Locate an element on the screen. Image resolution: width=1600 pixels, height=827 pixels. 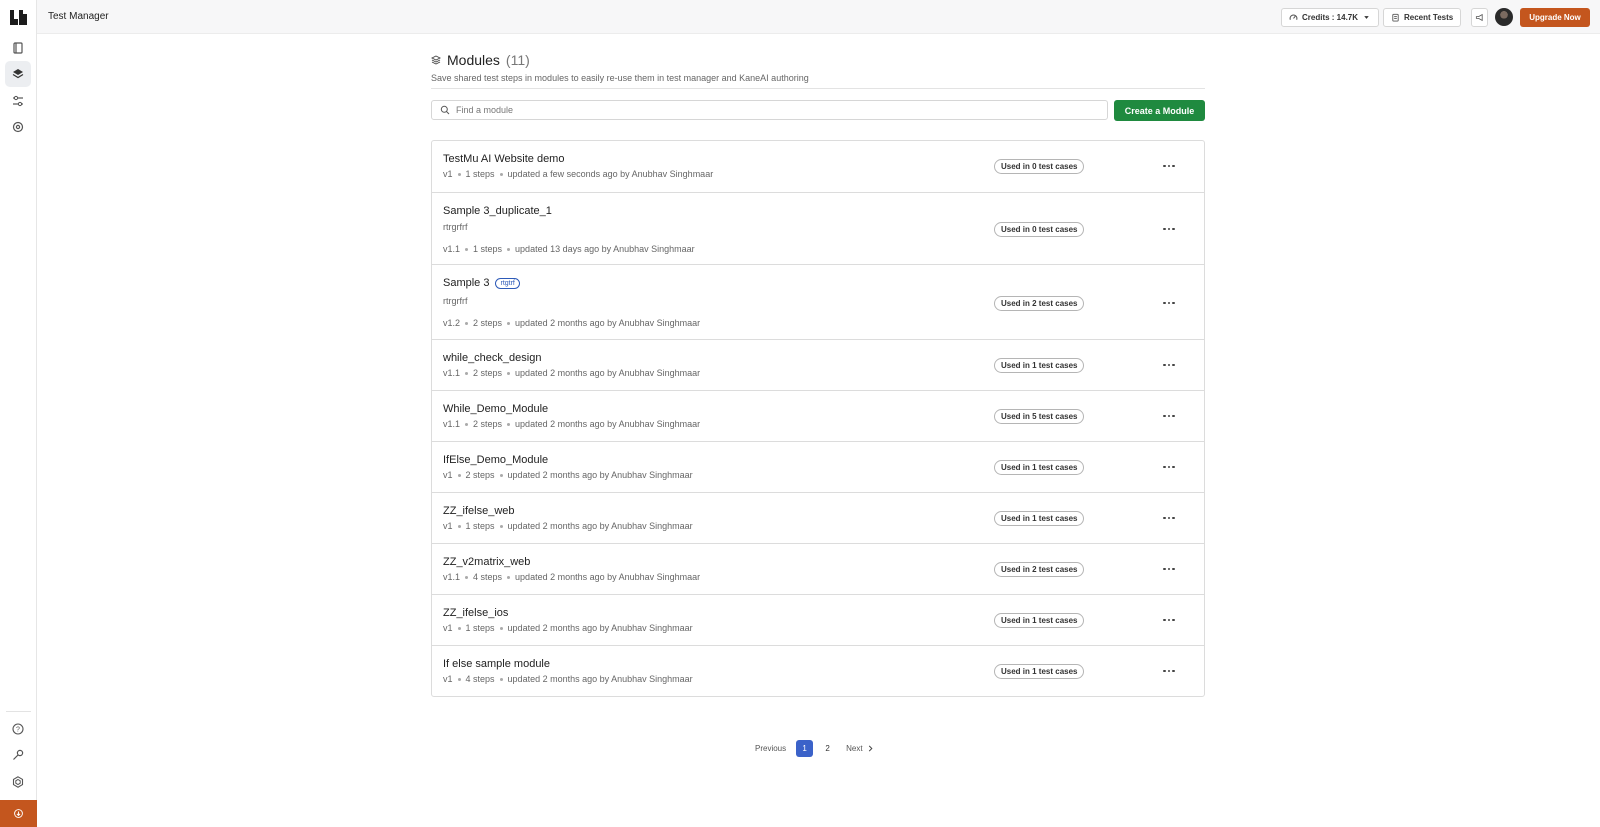
rail-help-button: ? is located at coordinates (18, 729).